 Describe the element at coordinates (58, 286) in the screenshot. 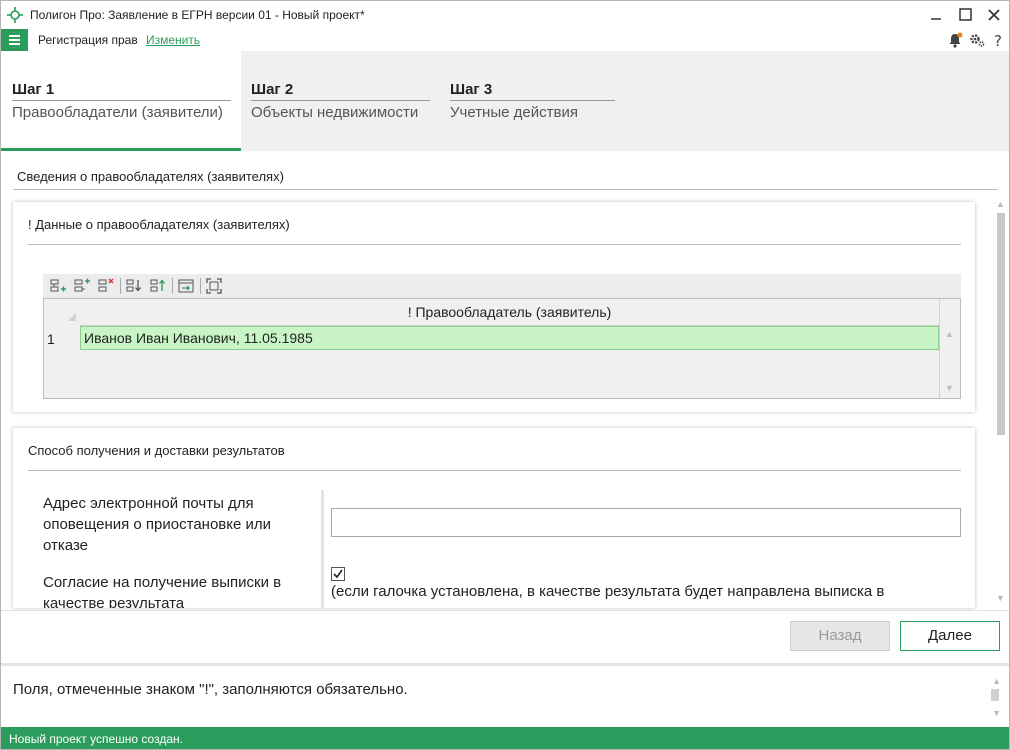

I see `add-row-icon` at that location.